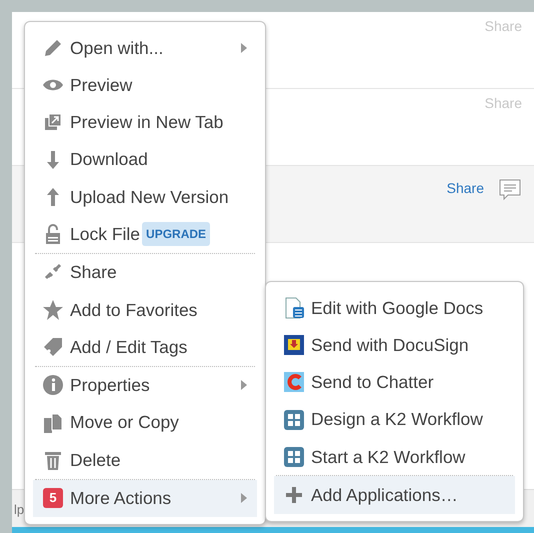  Describe the element at coordinates (145, 85) in the screenshot. I see `menu-item: Preview` at that location.